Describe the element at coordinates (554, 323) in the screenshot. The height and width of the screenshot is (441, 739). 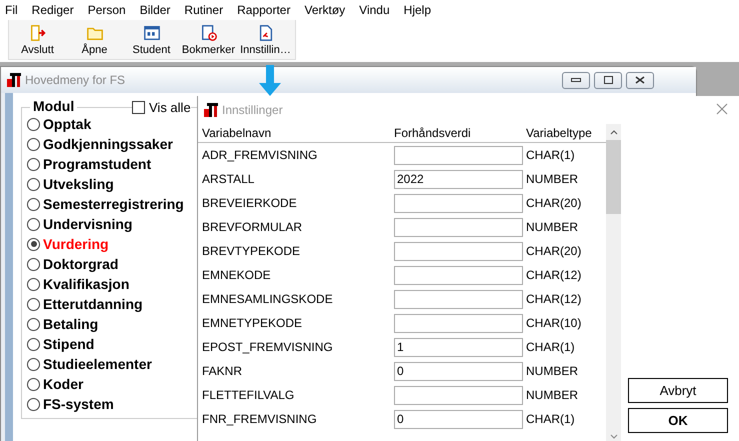
I see `table-cell-text: CHAR(10)` at that location.